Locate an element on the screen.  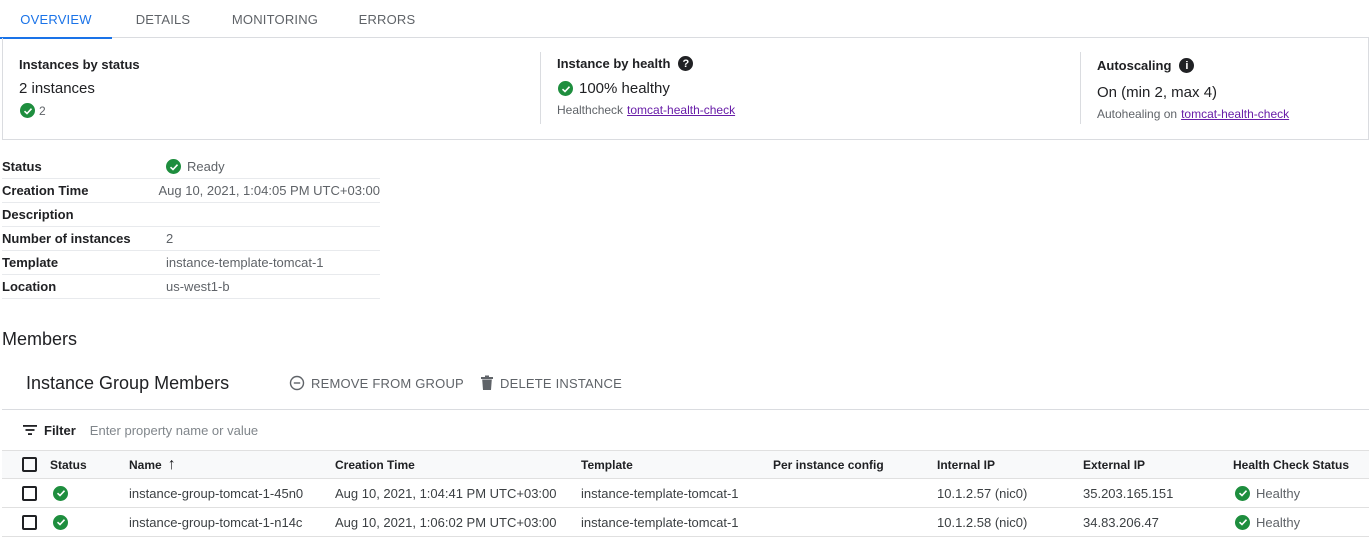
detail-row-location: Location us-west1-b is located at coordinates (191, 287).